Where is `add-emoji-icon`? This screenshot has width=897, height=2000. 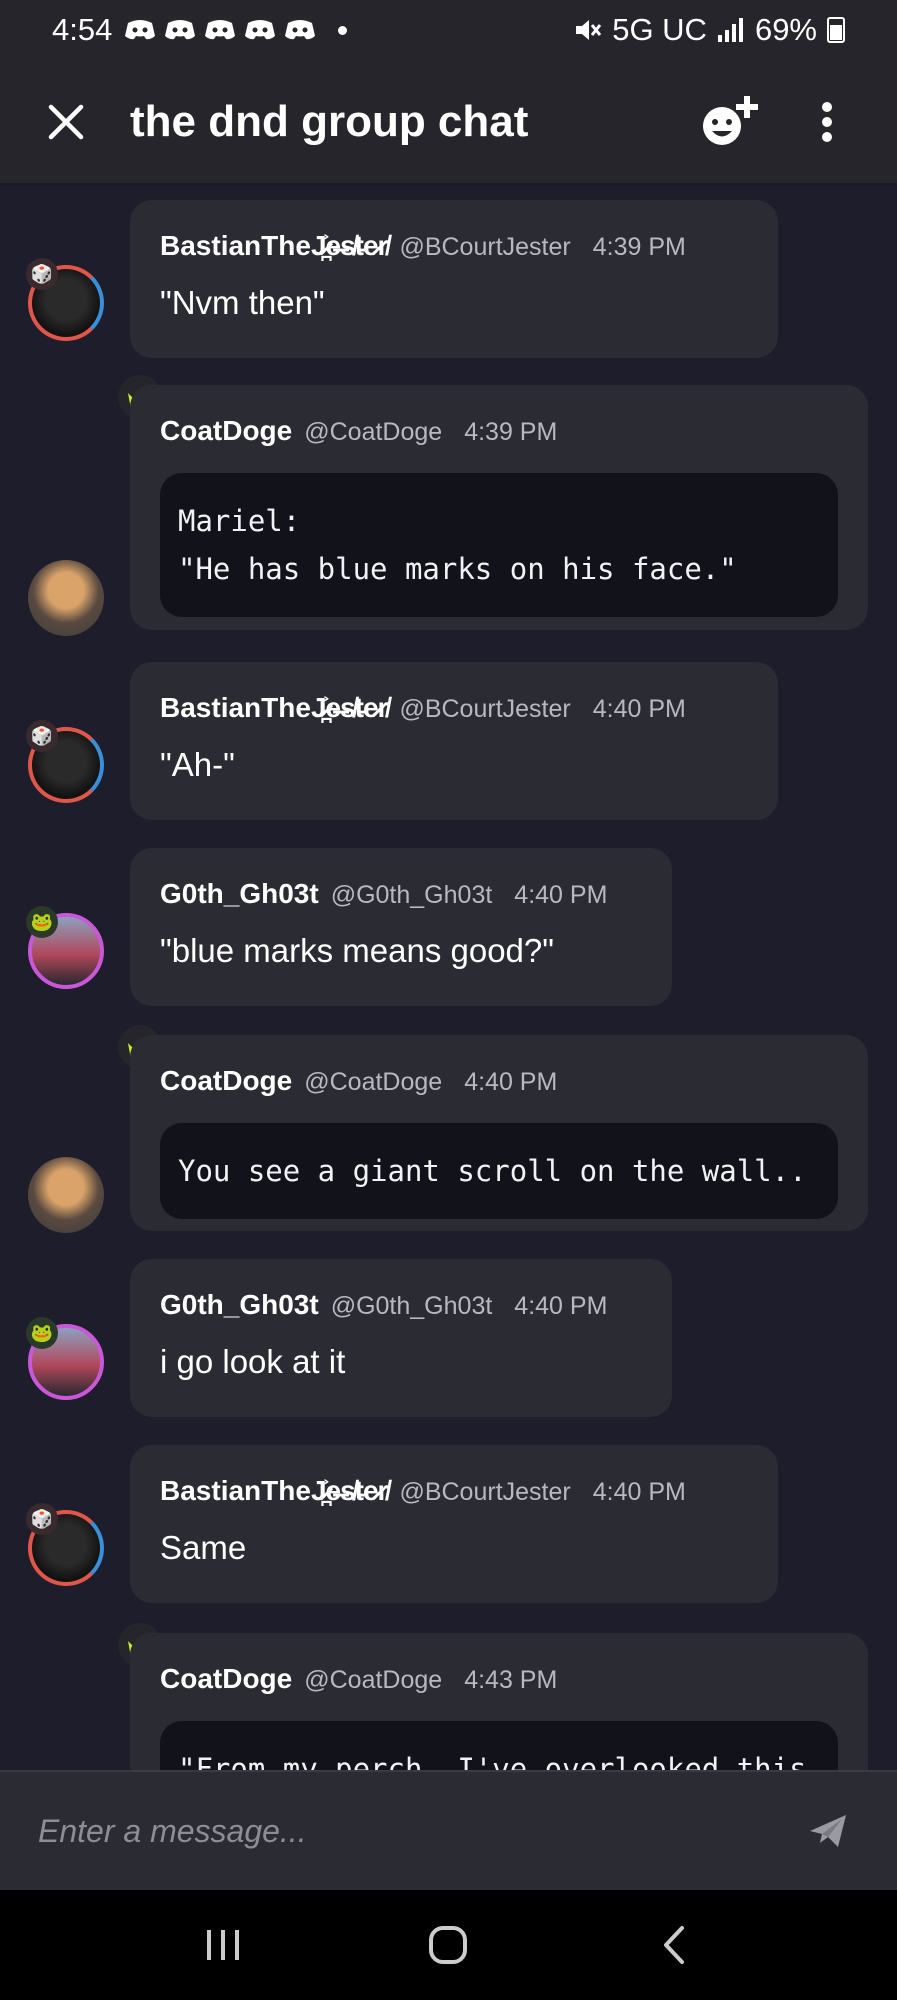 add-emoji-icon is located at coordinates (730, 120).